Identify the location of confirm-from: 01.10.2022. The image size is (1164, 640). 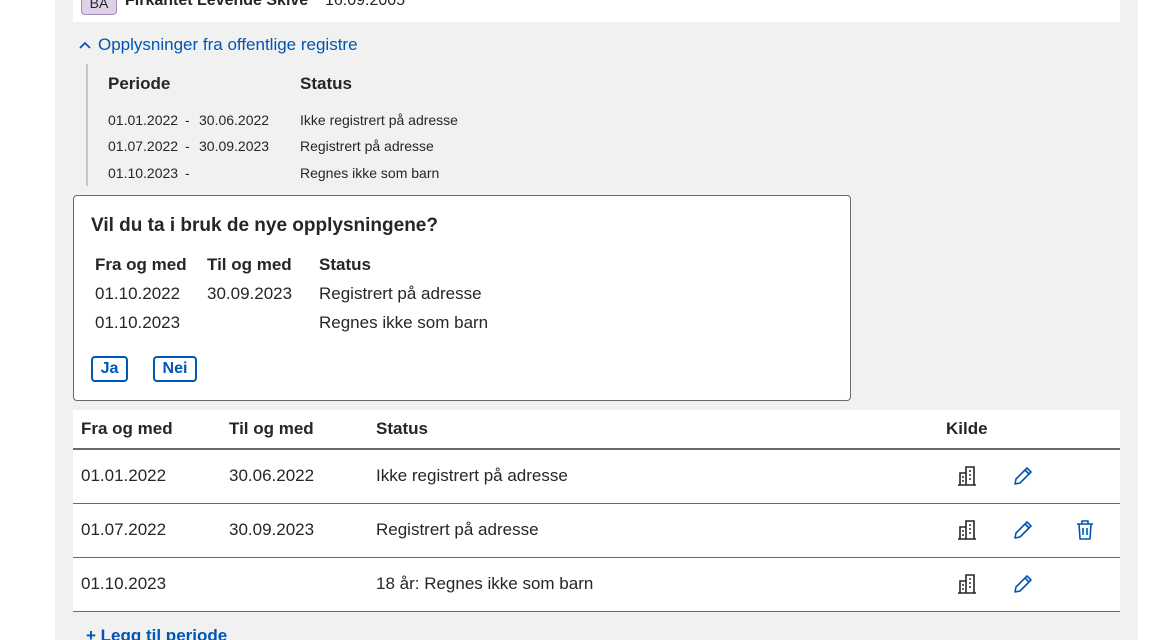
(138, 293).